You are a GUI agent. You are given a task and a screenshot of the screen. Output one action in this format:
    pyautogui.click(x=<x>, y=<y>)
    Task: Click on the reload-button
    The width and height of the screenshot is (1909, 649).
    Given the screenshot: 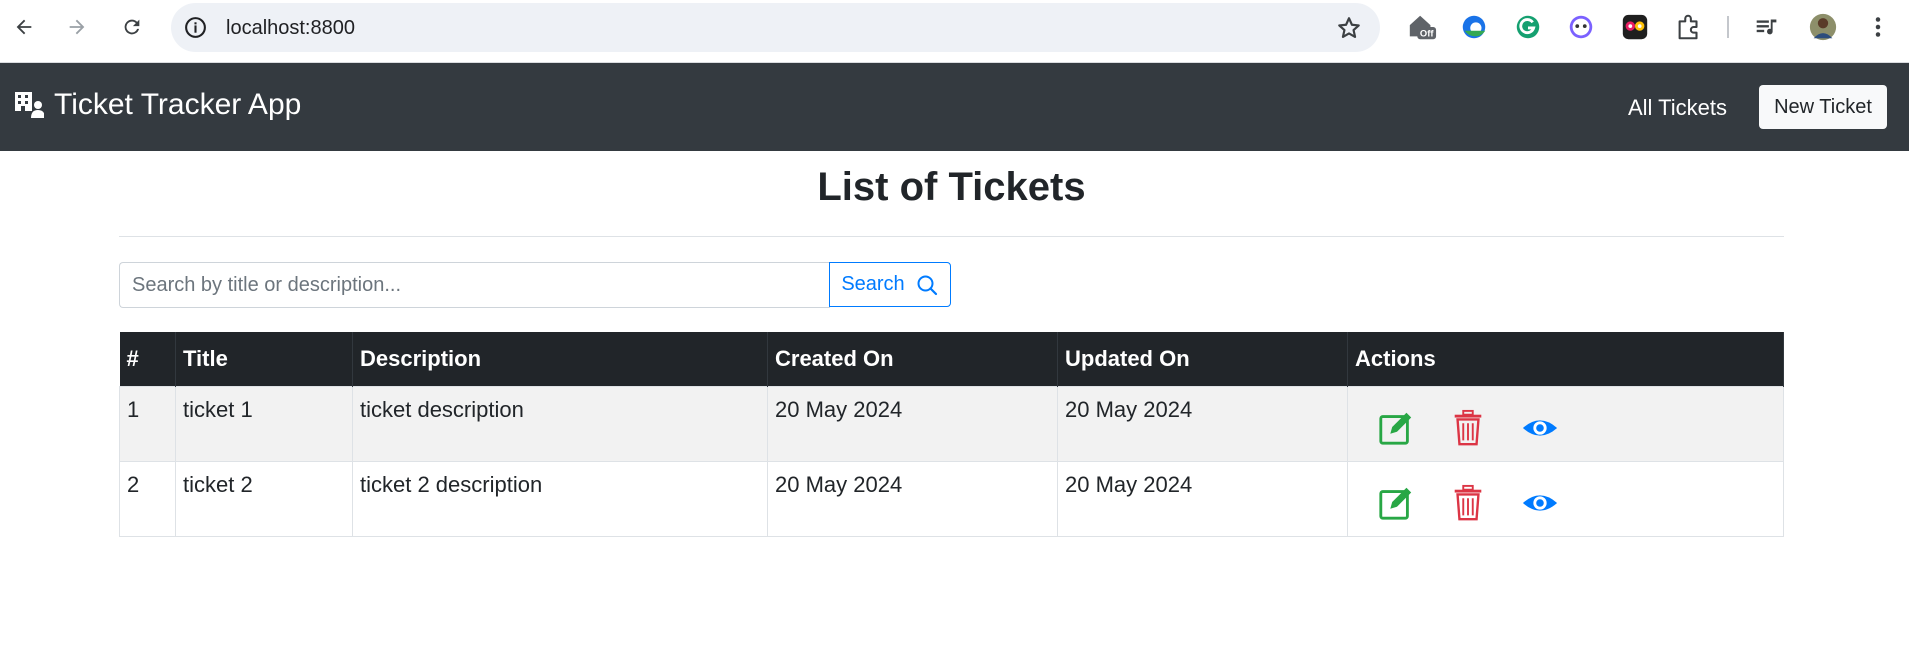 What is the action you would take?
    pyautogui.click(x=132, y=27)
    